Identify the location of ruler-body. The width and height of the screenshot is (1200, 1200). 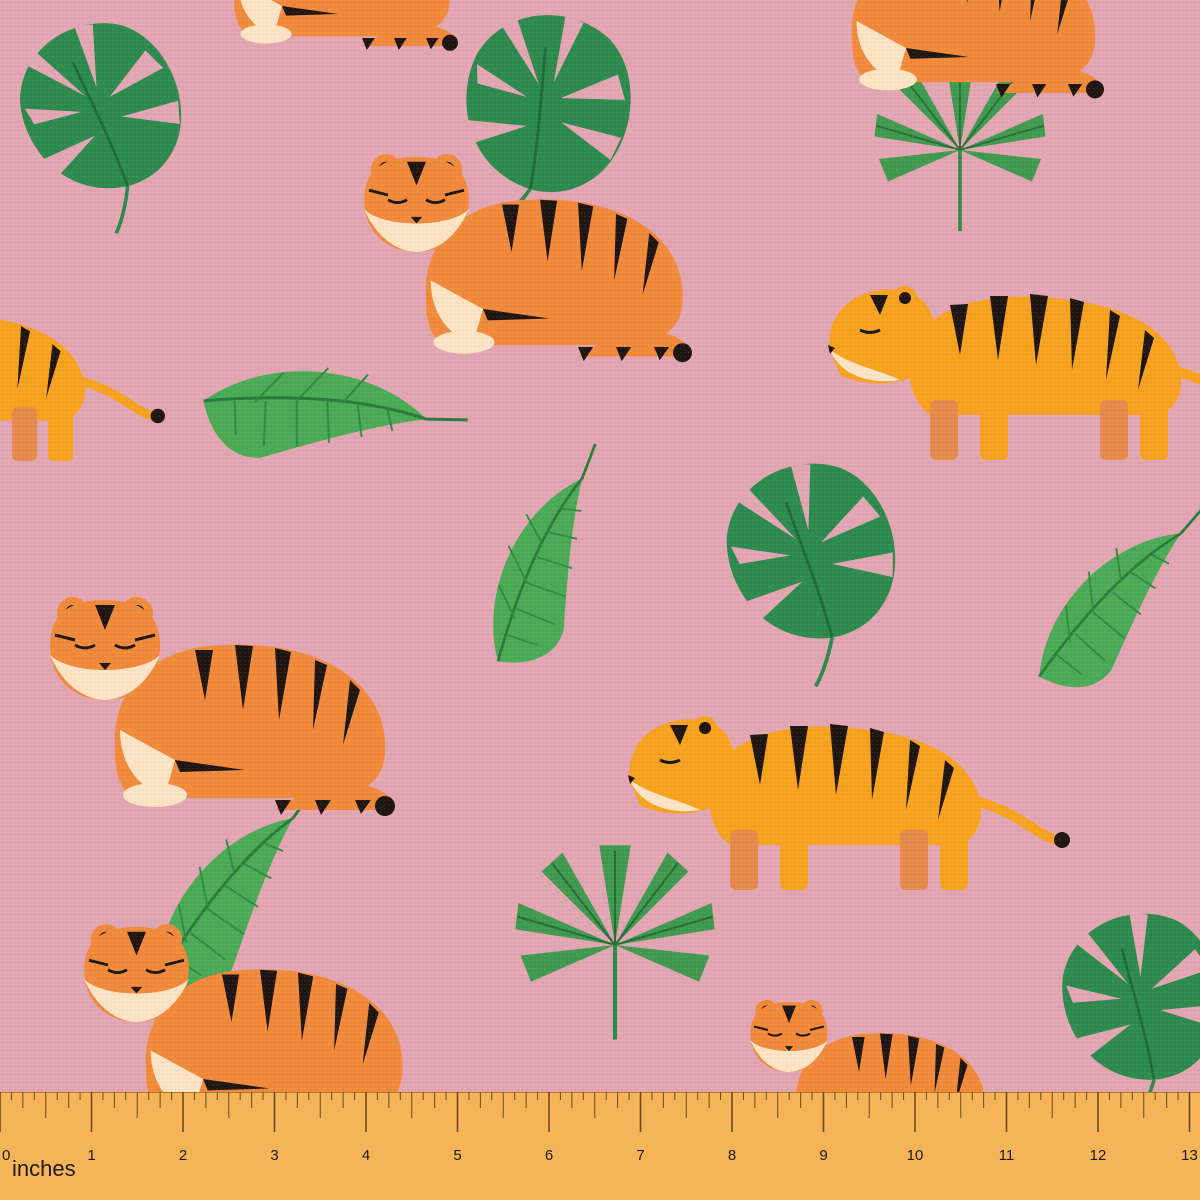
(600, 1146).